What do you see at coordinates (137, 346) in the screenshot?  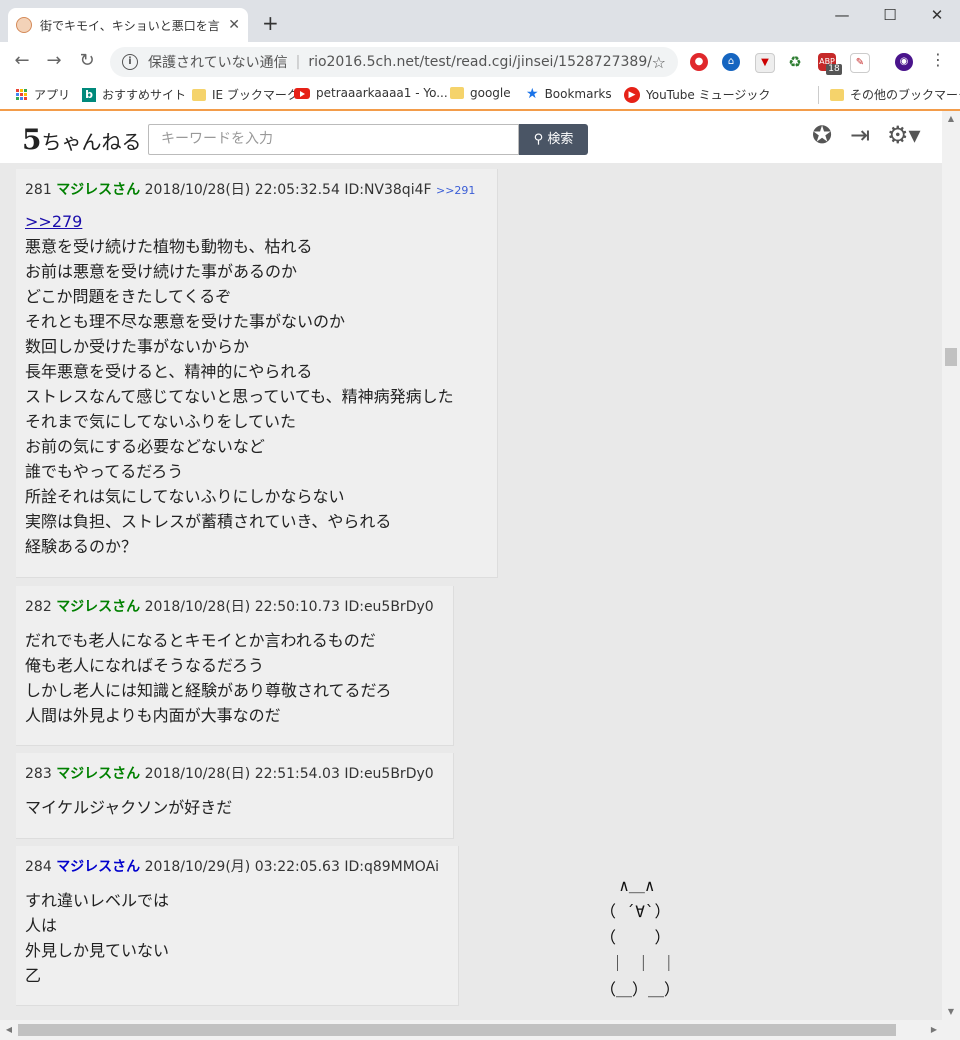 I see `post-line: 数回しか受けた事がないからか` at bounding box center [137, 346].